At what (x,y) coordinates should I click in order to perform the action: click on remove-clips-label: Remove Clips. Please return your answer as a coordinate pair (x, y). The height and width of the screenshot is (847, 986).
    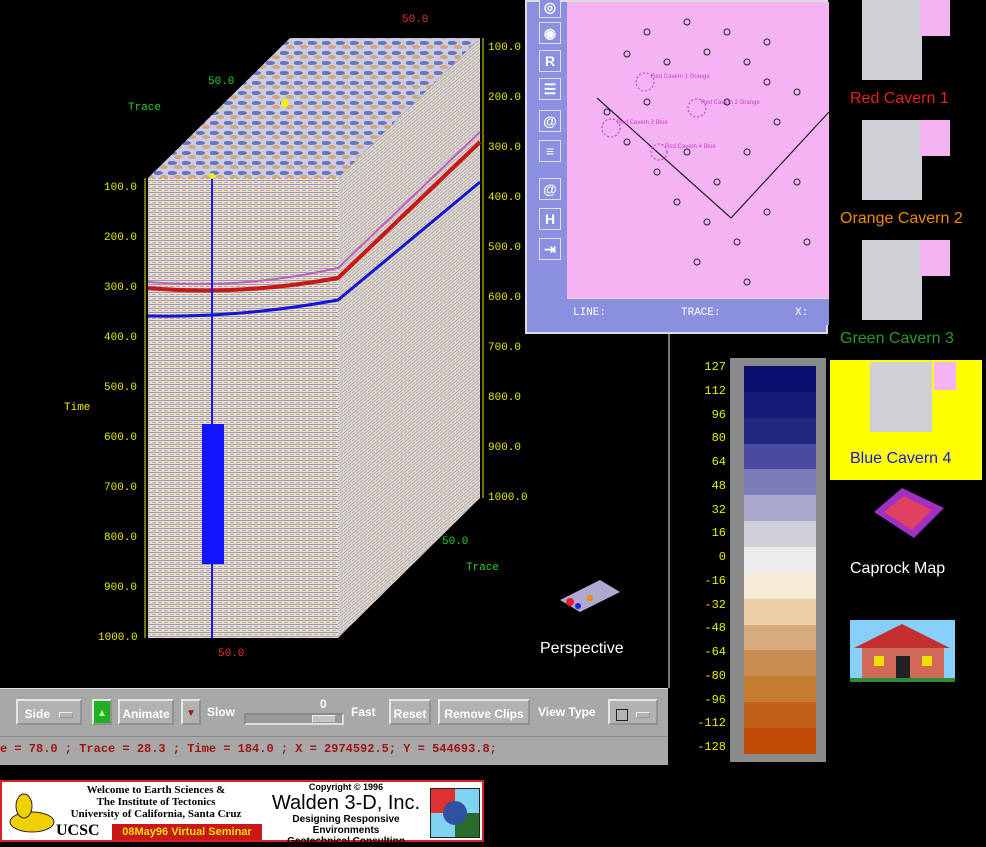
    Looking at the image, I should click on (484, 714).